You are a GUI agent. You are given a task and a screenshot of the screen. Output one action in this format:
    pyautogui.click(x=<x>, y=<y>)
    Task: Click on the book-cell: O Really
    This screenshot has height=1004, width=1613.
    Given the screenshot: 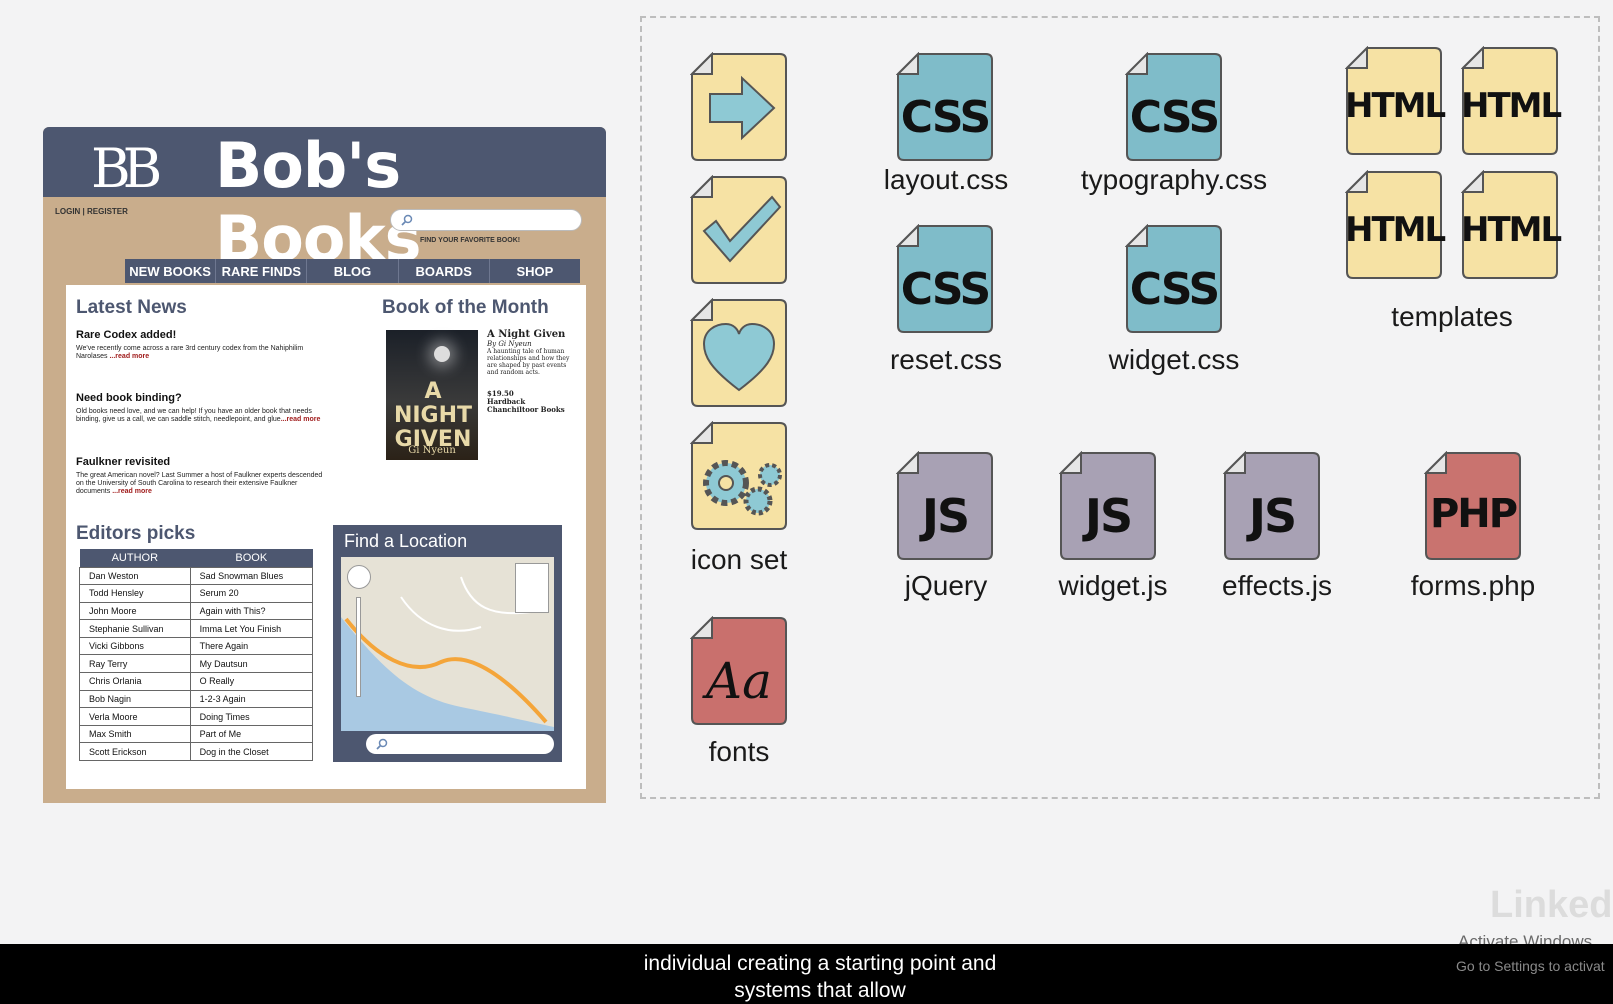 What is the action you would take?
    pyautogui.click(x=251, y=681)
    